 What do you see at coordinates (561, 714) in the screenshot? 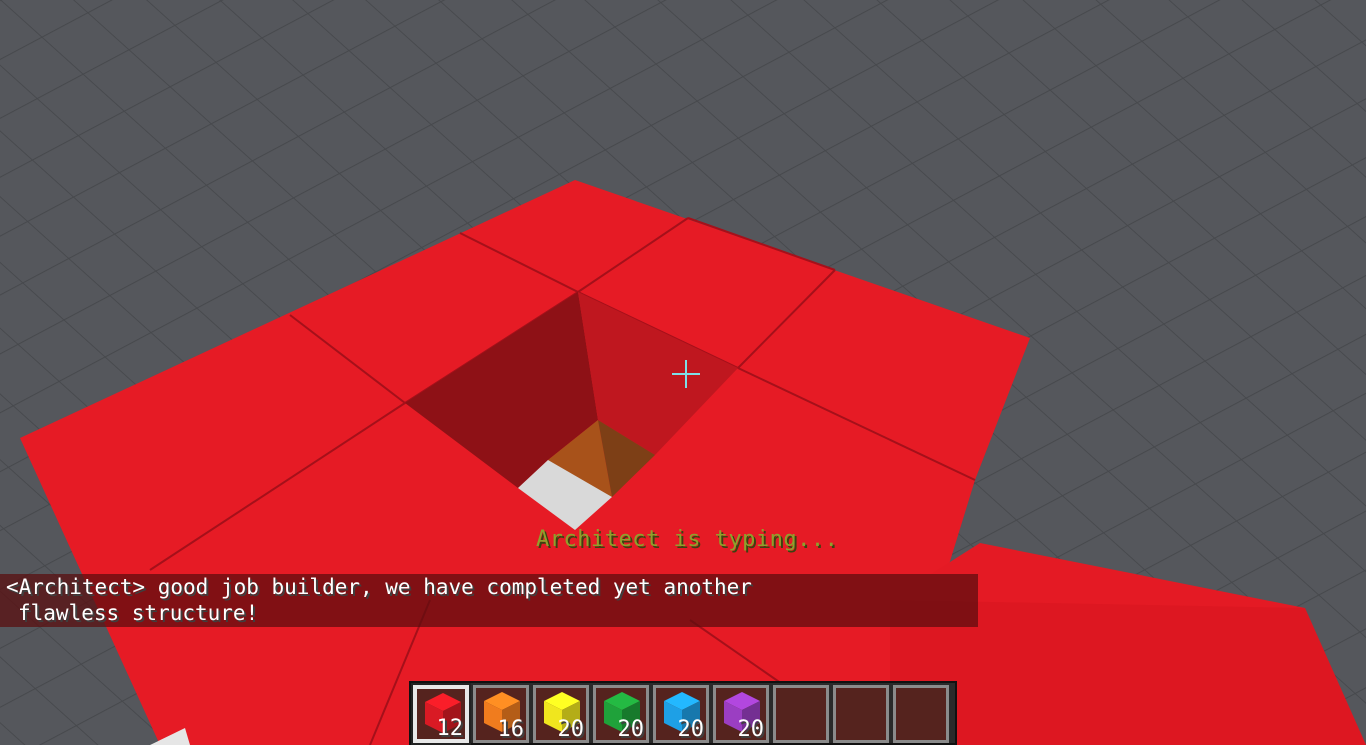
I see `hotbar-slot-3: 20` at bounding box center [561, 714].